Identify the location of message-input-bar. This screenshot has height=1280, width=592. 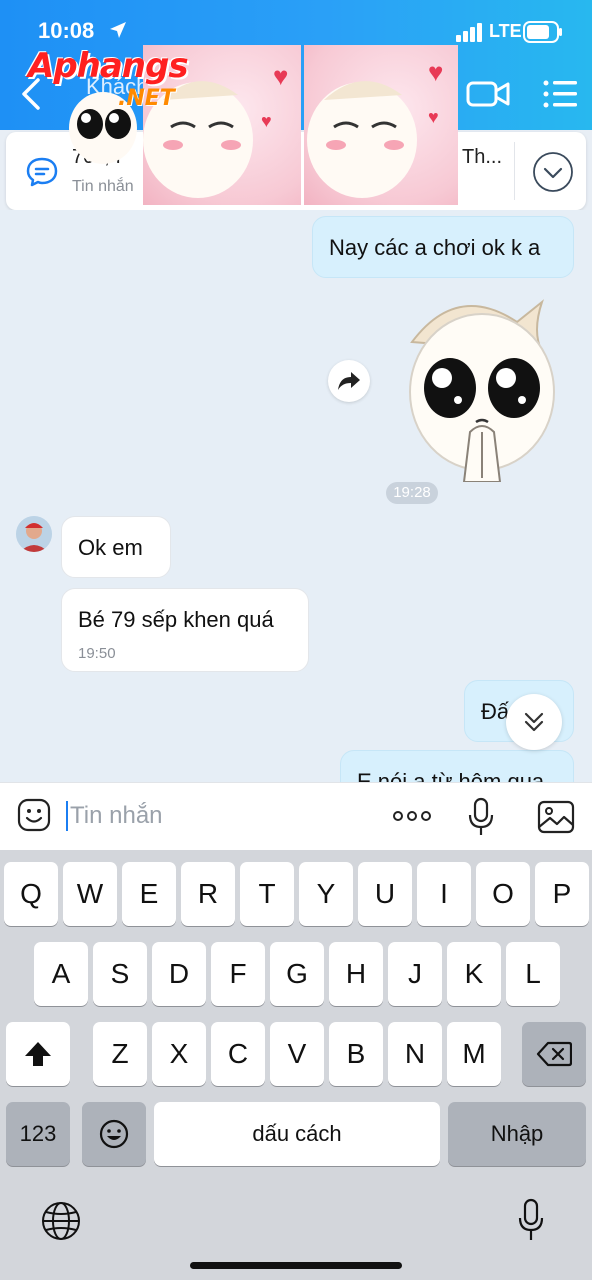
(296, 816).